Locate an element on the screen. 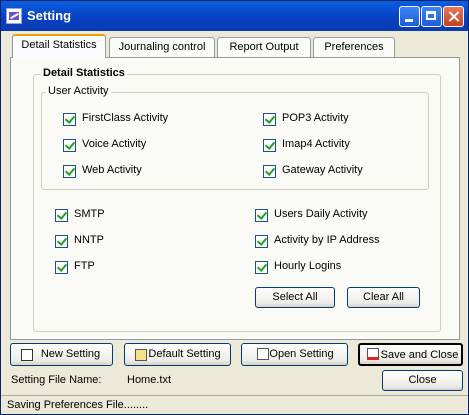 The image size is (469, 415). tab-preferences: Preferences is located at coordinates (354, 47).